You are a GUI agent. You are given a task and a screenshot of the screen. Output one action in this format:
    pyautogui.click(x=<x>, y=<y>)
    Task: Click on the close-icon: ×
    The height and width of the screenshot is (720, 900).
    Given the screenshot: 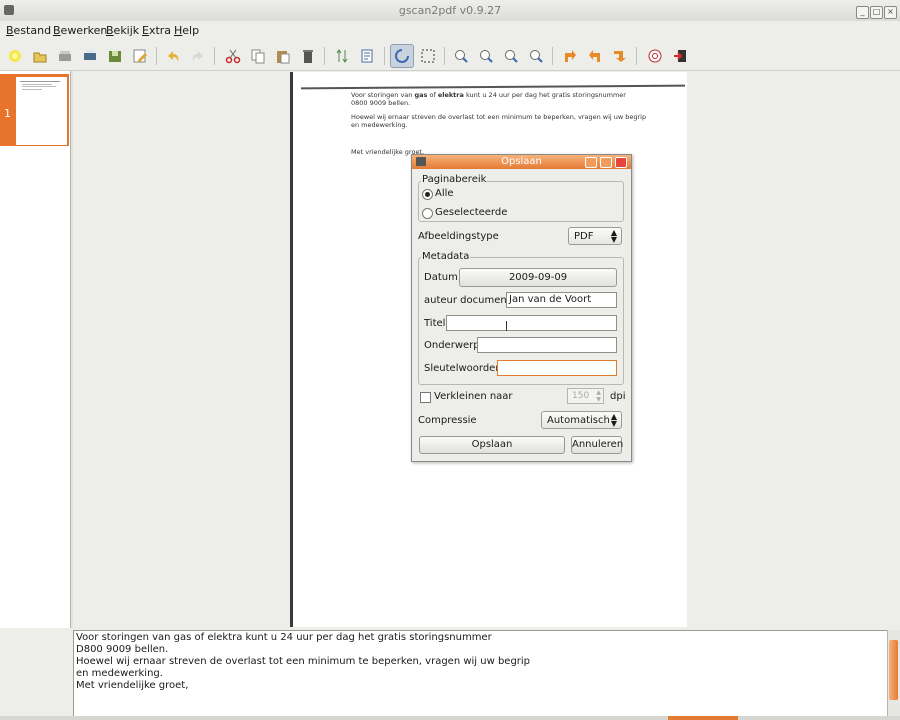 What is the action you would take?
    pyautogui.click(x=890, y=12)
    